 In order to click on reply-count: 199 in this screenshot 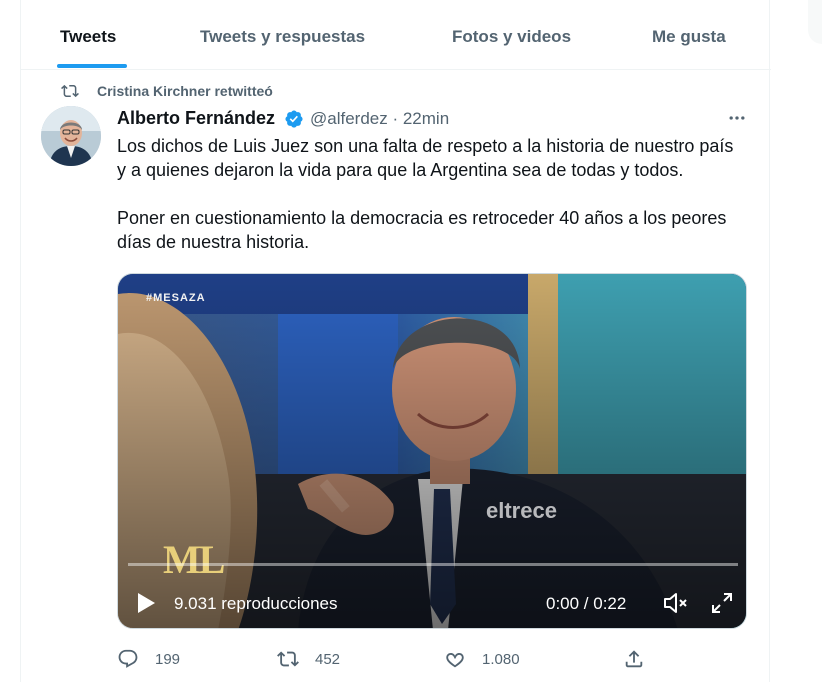, I will do `click(168, 659)`.